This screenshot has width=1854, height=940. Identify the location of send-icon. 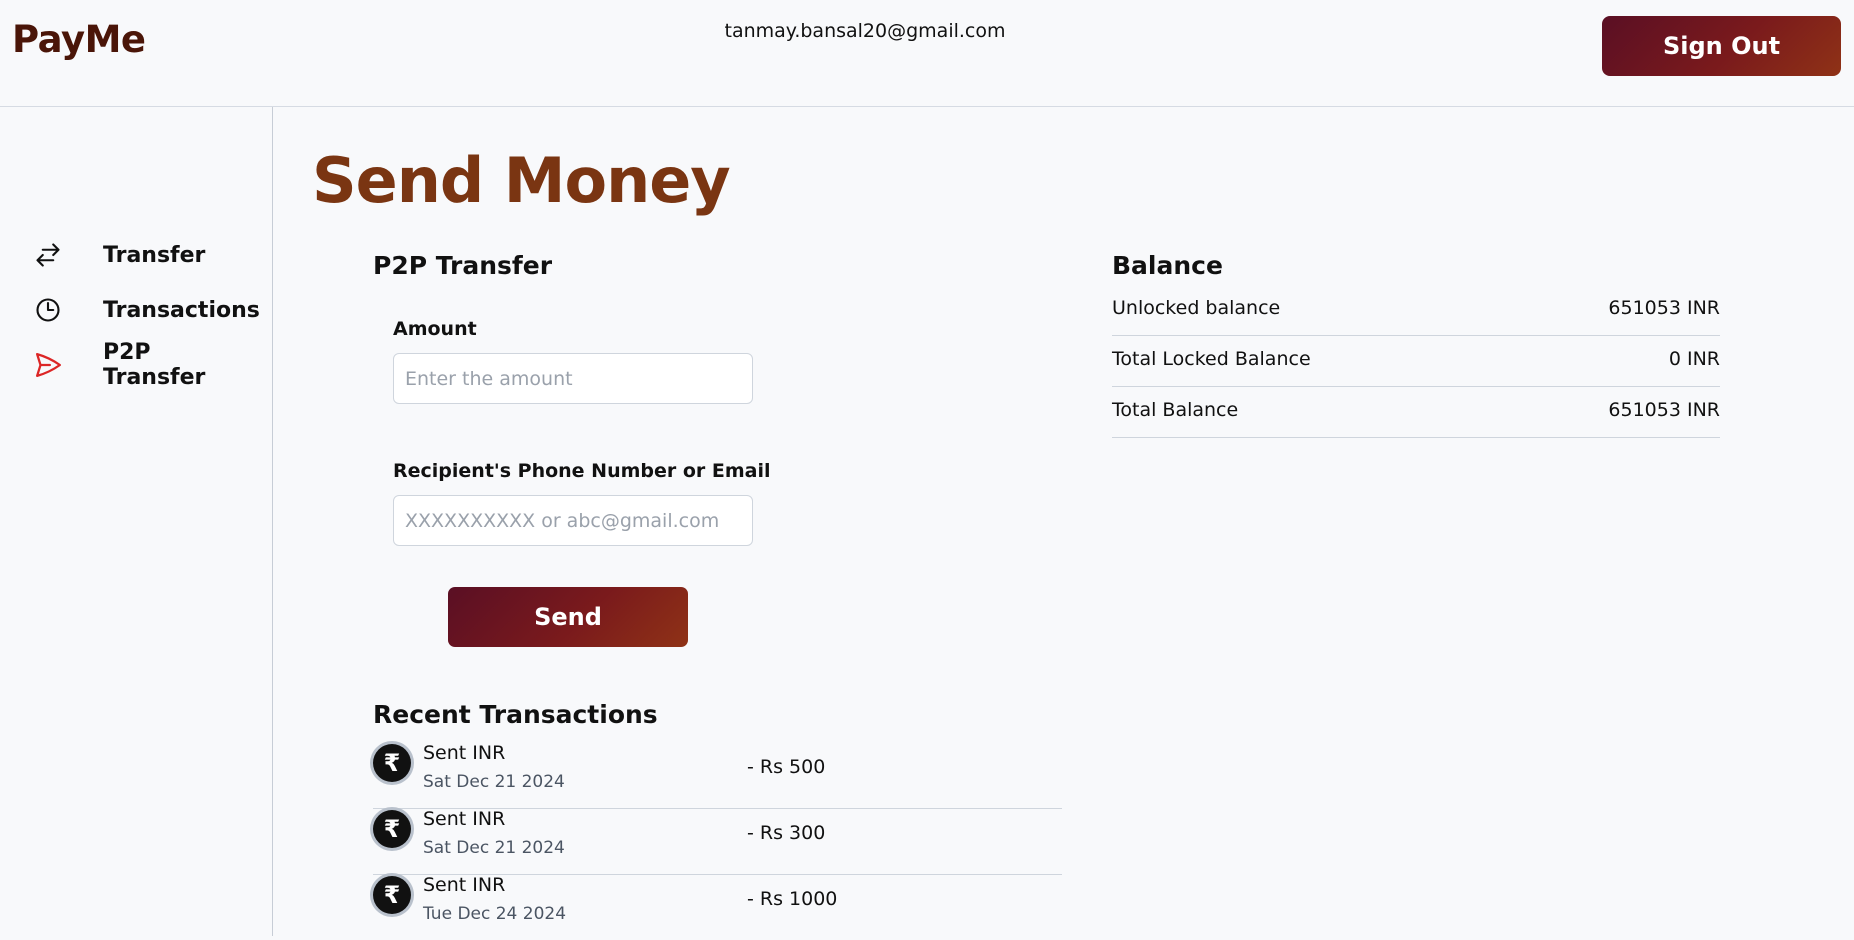
(48, 365).